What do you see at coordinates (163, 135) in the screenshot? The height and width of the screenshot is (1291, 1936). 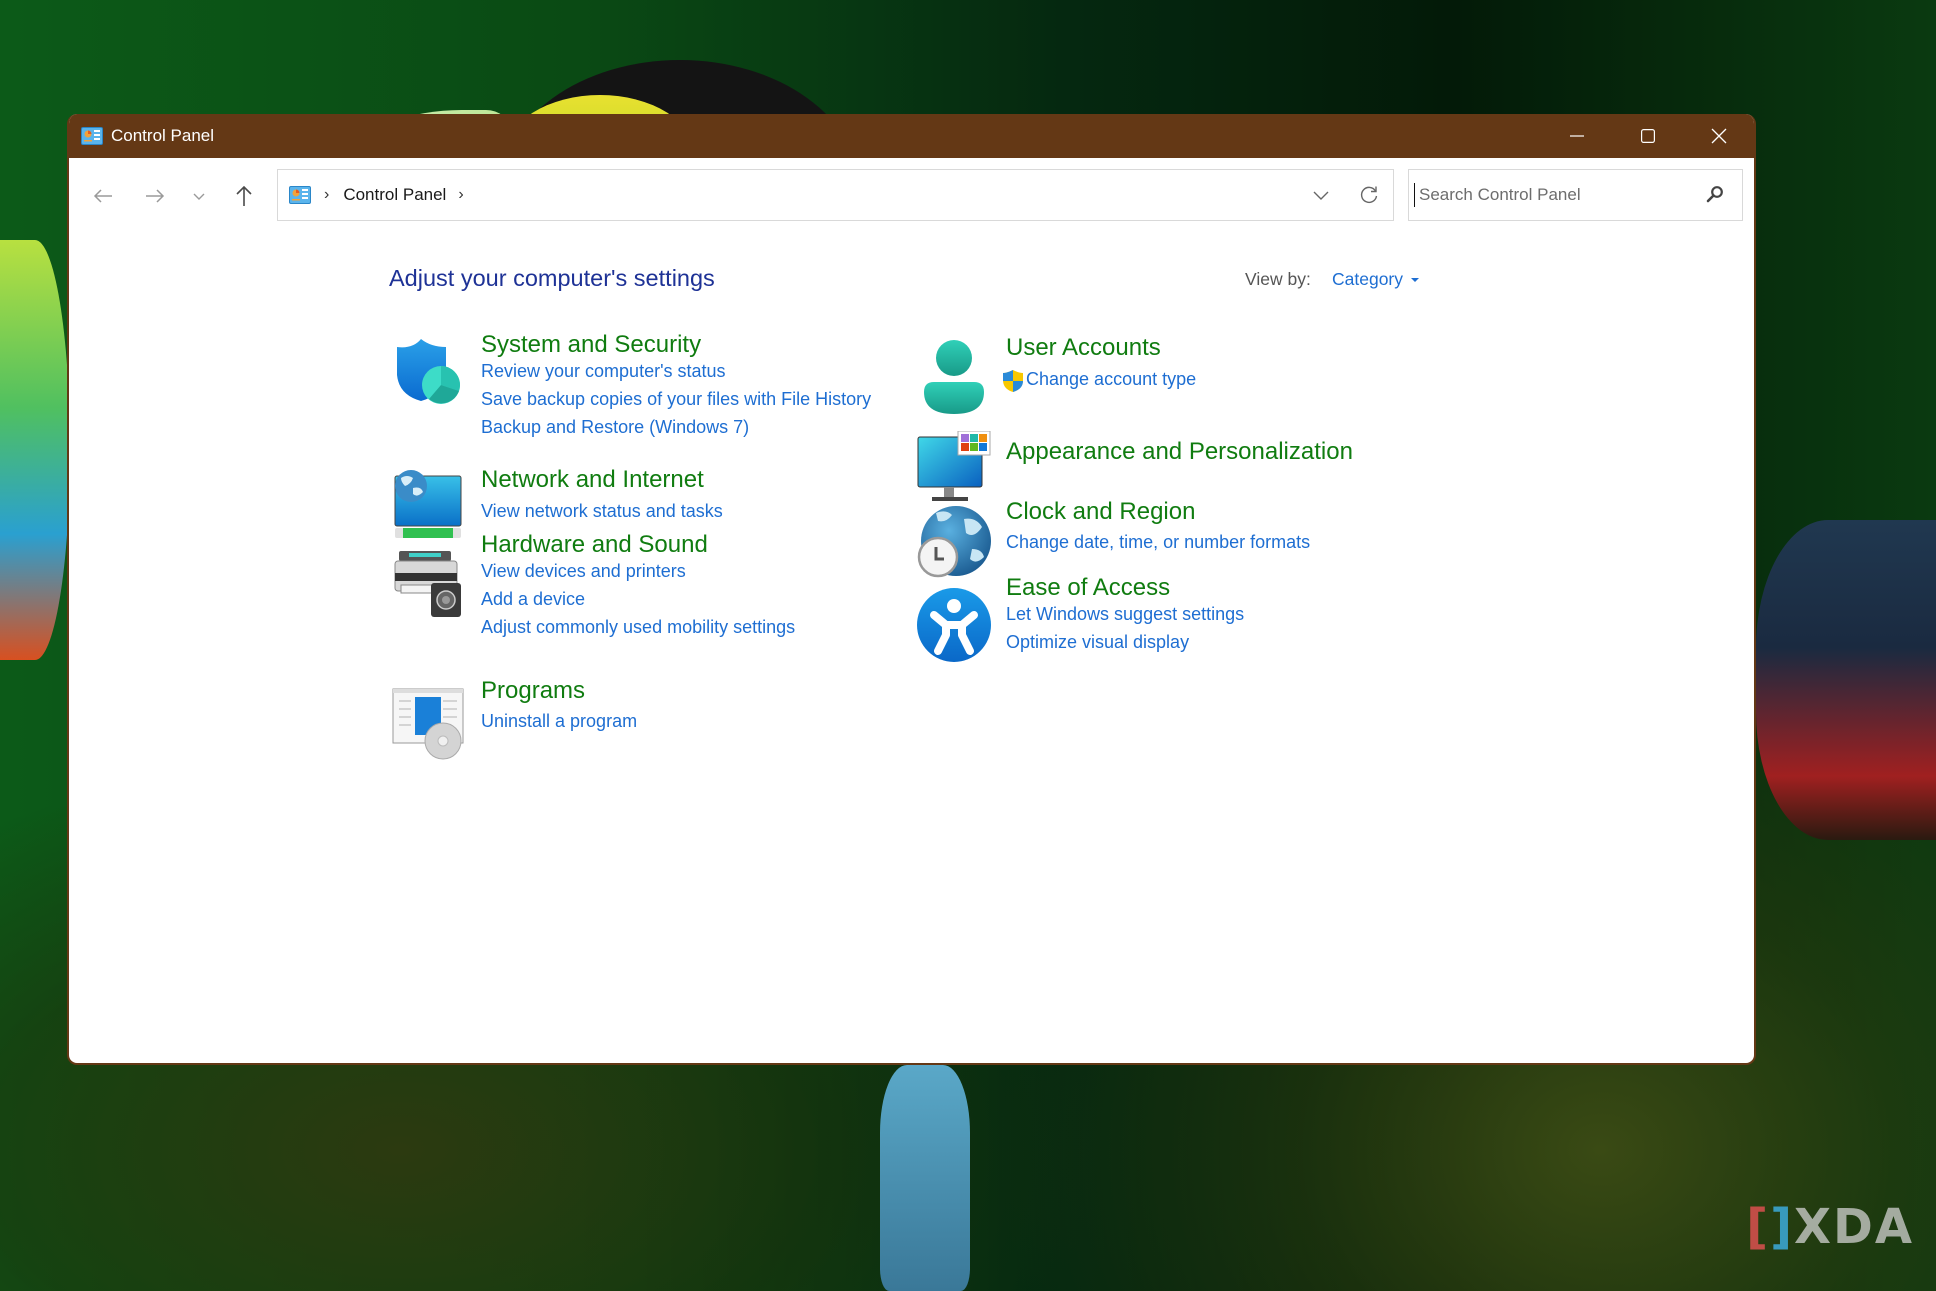 I see `window-title: Control Panel` at bounding box center [163, 135].